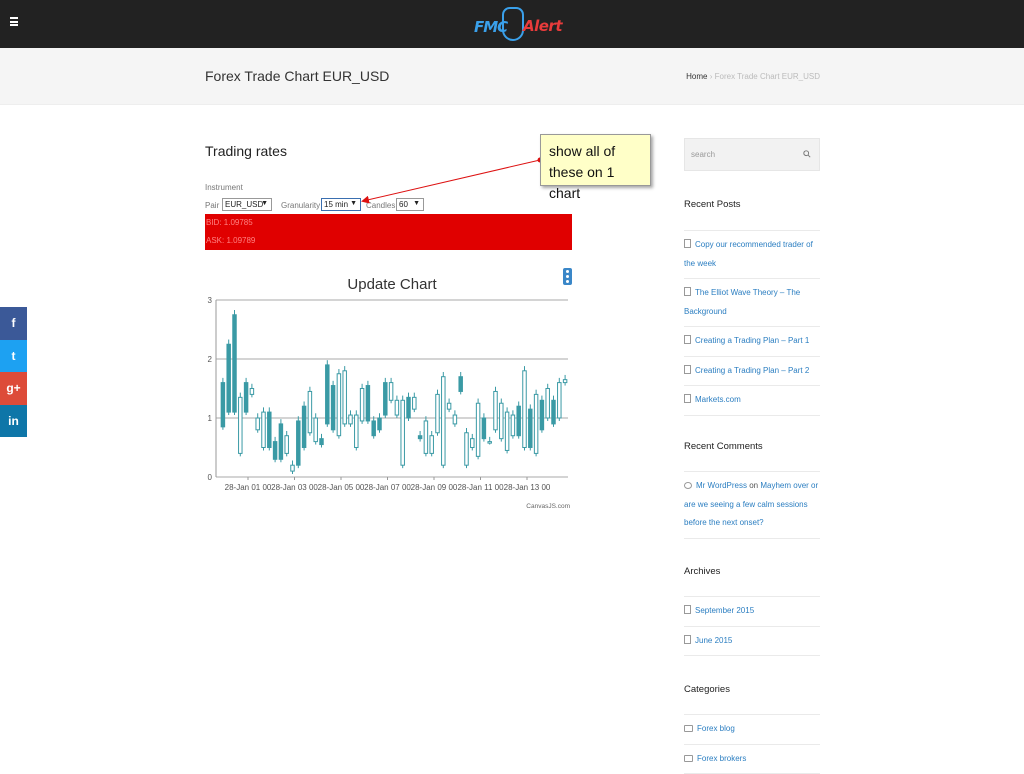  I want to click on recent-post-item: Markets.com, so click(752, 400).